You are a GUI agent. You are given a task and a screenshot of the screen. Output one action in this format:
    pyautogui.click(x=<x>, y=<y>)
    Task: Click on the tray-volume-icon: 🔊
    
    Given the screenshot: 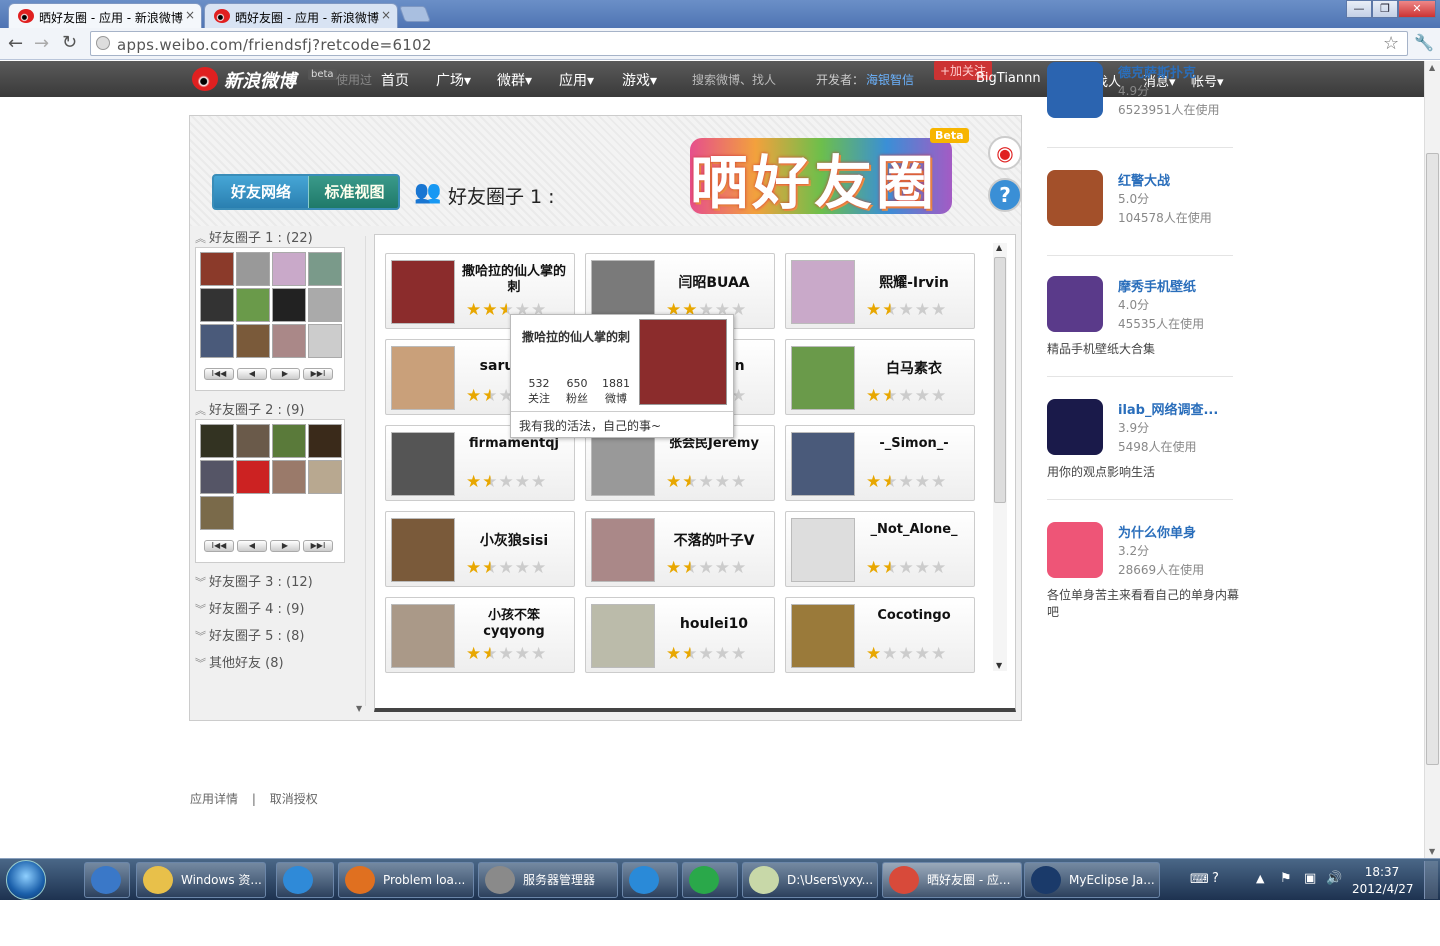 What is the action you would take?
    pyautogui.click(x=1334, y=878)
    